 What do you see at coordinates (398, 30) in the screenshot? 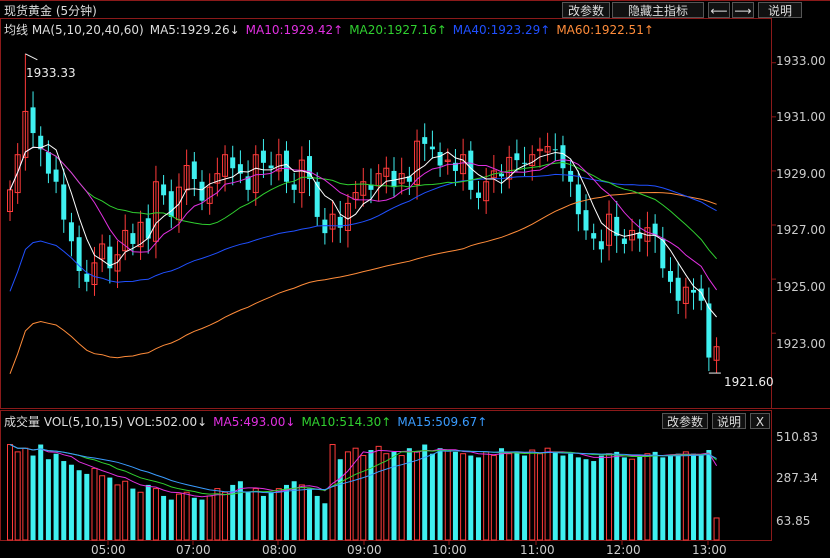
I see `ma20-legend: MA20:1927.16↑` at bounding box center [398, 30].